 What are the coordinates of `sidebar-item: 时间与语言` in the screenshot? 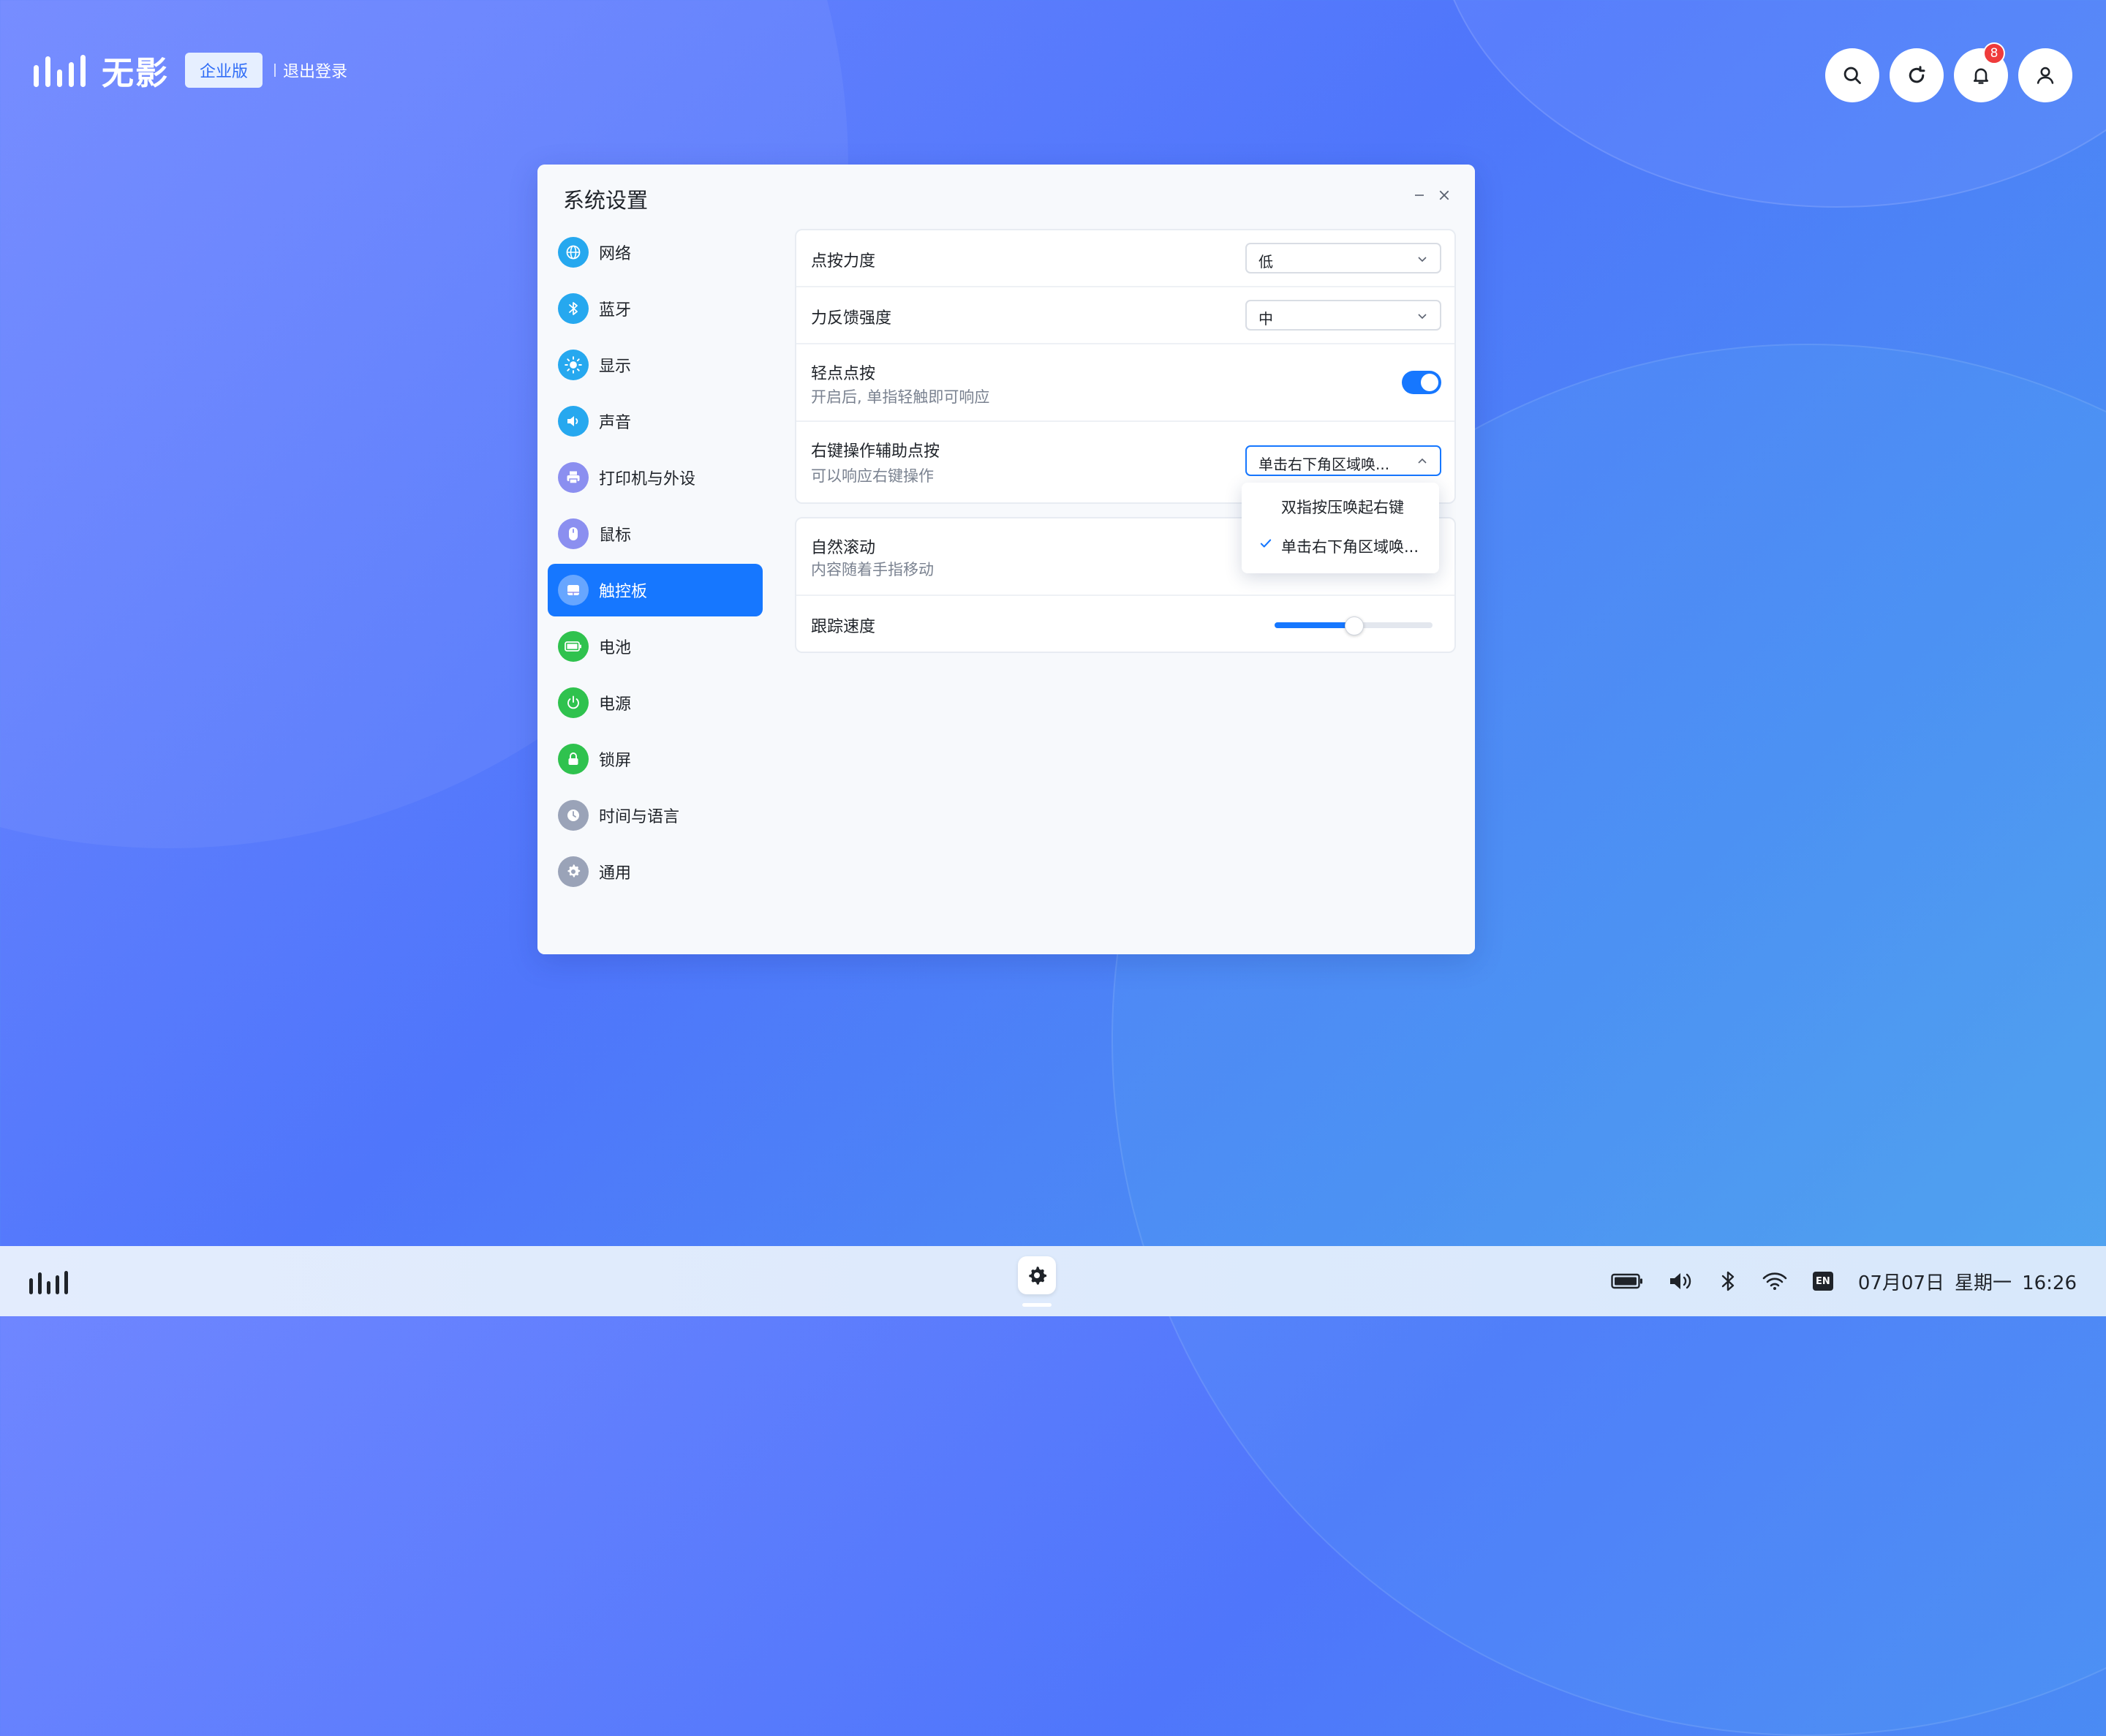 It's located at (655, 815).